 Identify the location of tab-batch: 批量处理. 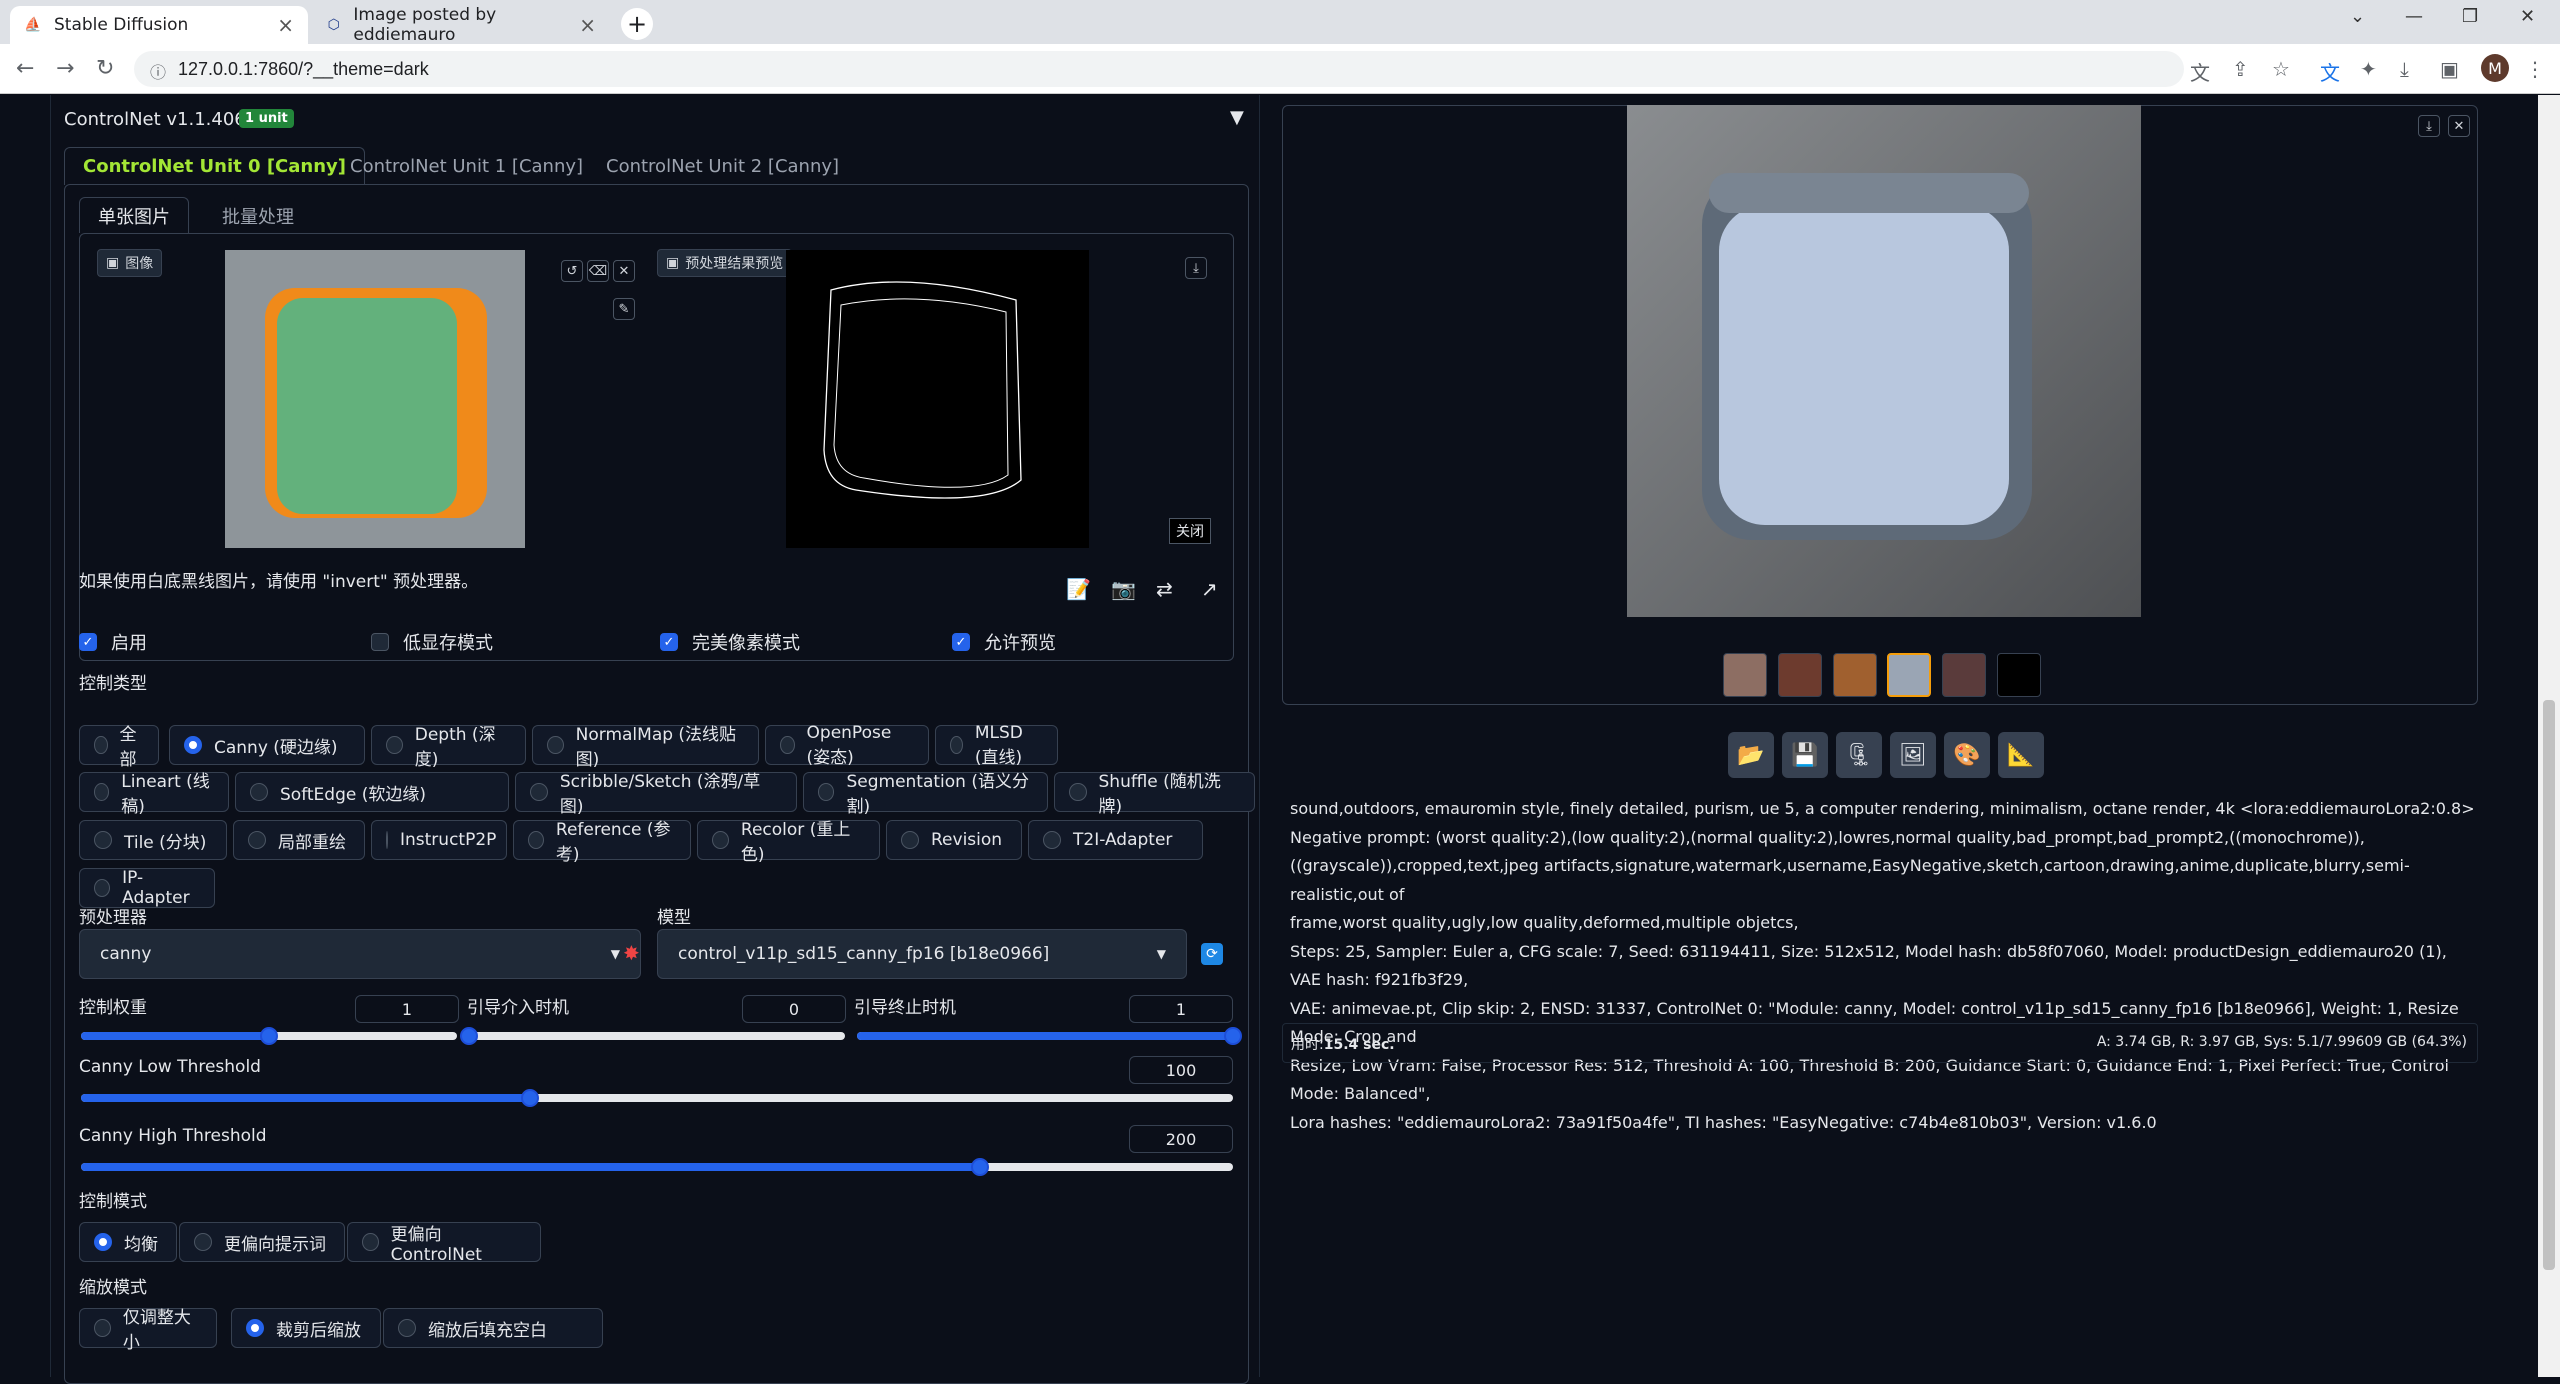
(258, 215).